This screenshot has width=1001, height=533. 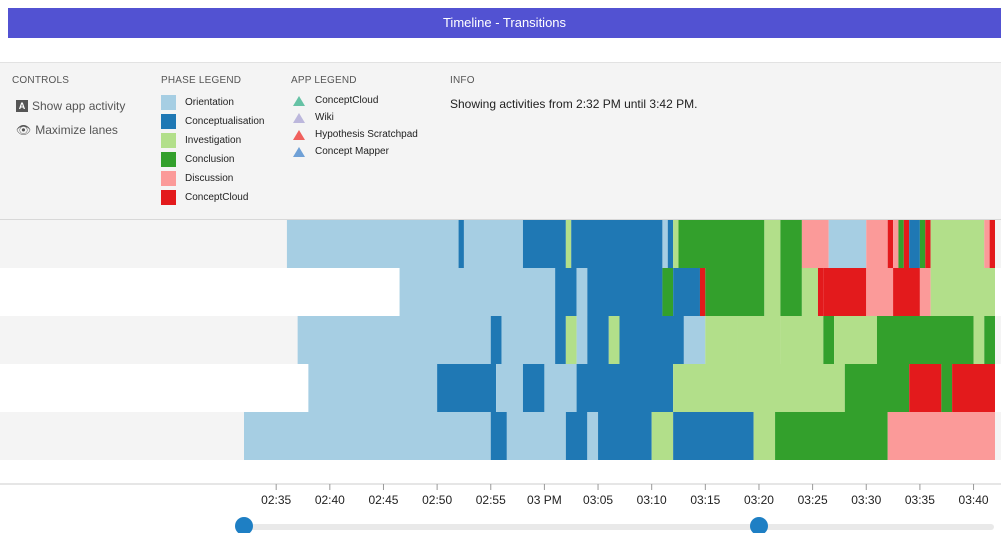 What do you see at coordinates (758, 525) in the screenshot?
I see `slider-end-handle` at bounding box center [758, 525].